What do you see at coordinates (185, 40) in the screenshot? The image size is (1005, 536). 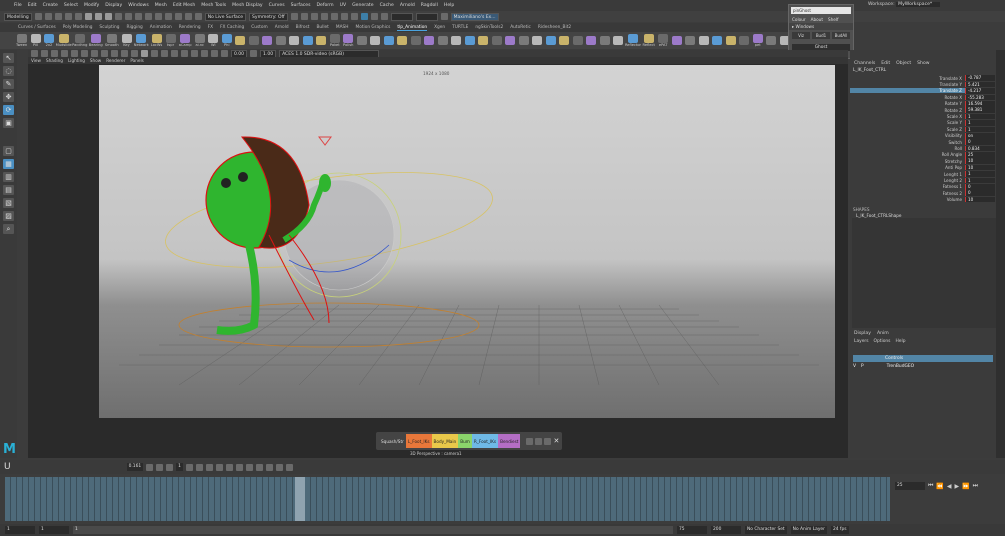 I see `shelf-button: aCamp` at bounding box center [185, 40].